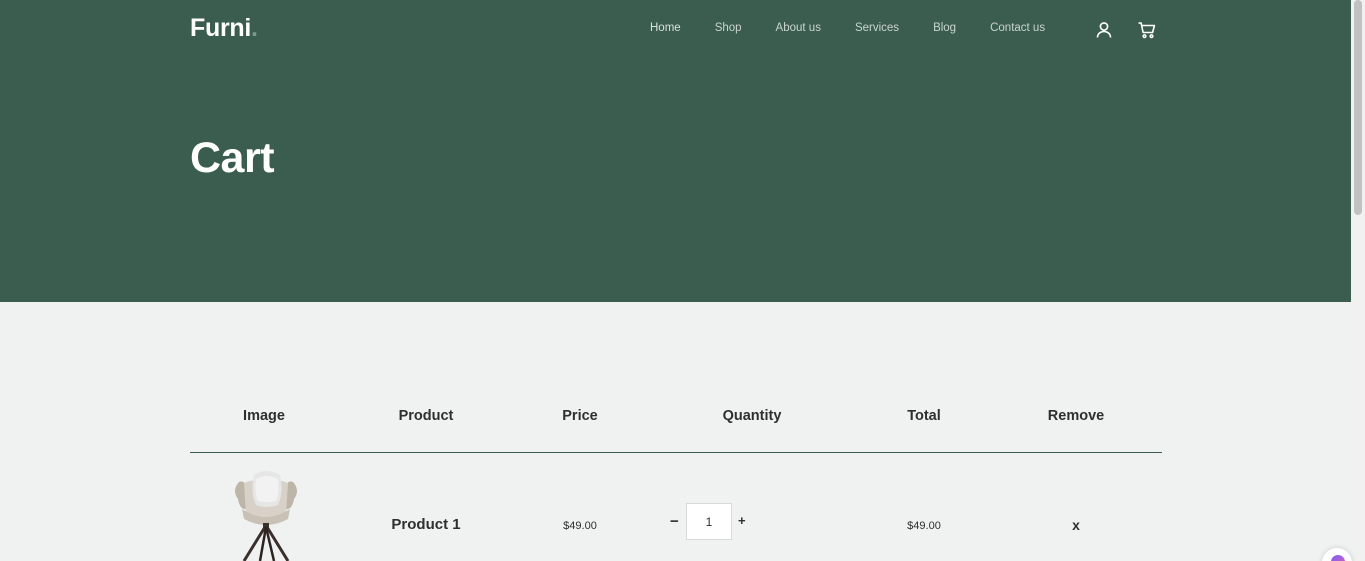  Describe the element at coordinates (1338, 558) in the screenshot. I see `widget-icon` at that location.